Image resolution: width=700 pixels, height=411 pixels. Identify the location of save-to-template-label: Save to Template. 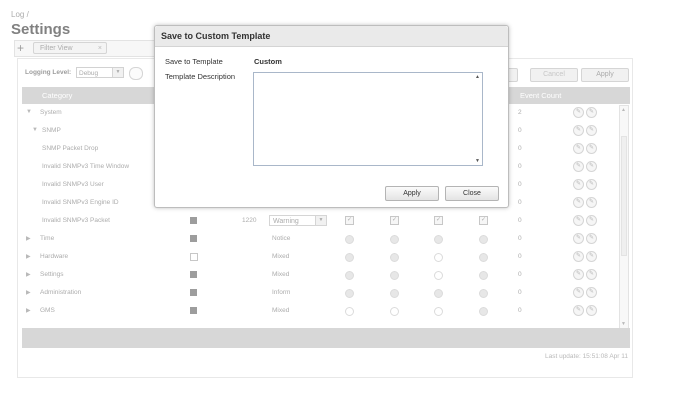
(194, 61).